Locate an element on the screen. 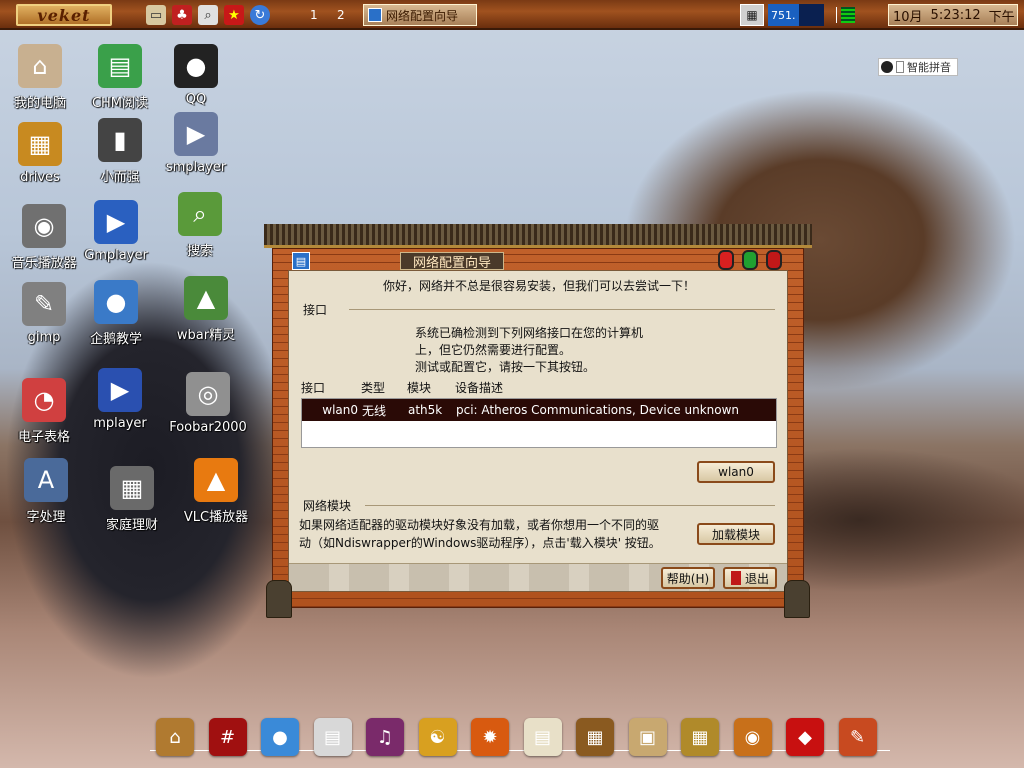  desktop-icon: ▦ drives is located at coordinates (40, 153).